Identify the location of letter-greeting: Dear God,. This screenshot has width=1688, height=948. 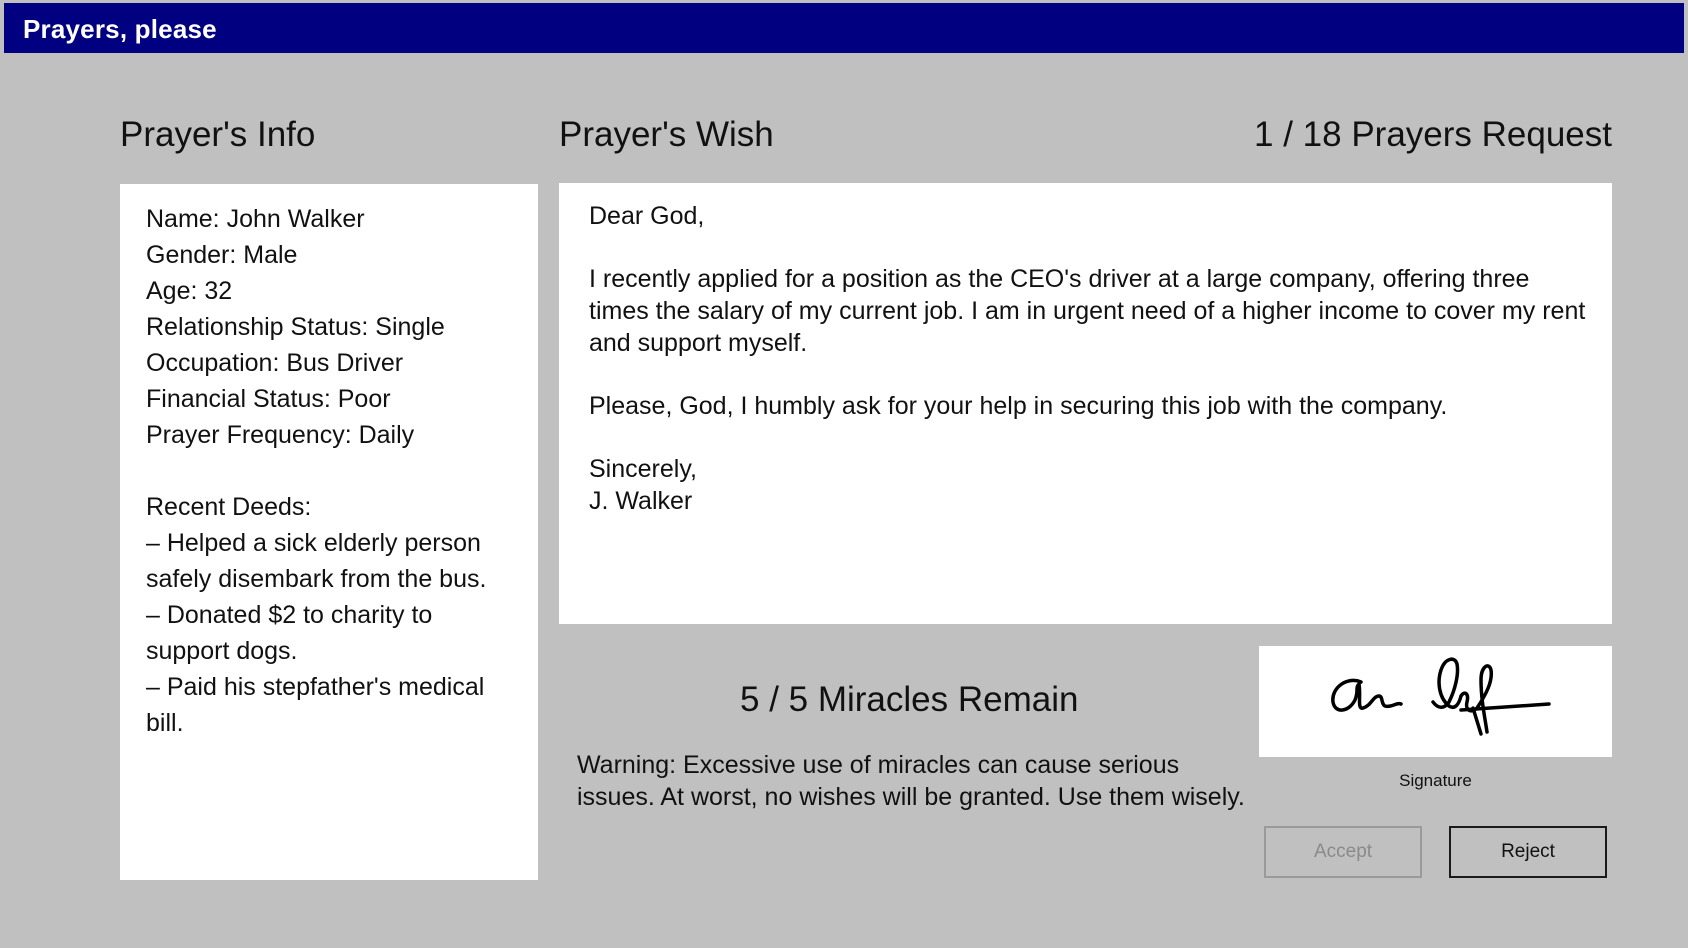
(647, 216).